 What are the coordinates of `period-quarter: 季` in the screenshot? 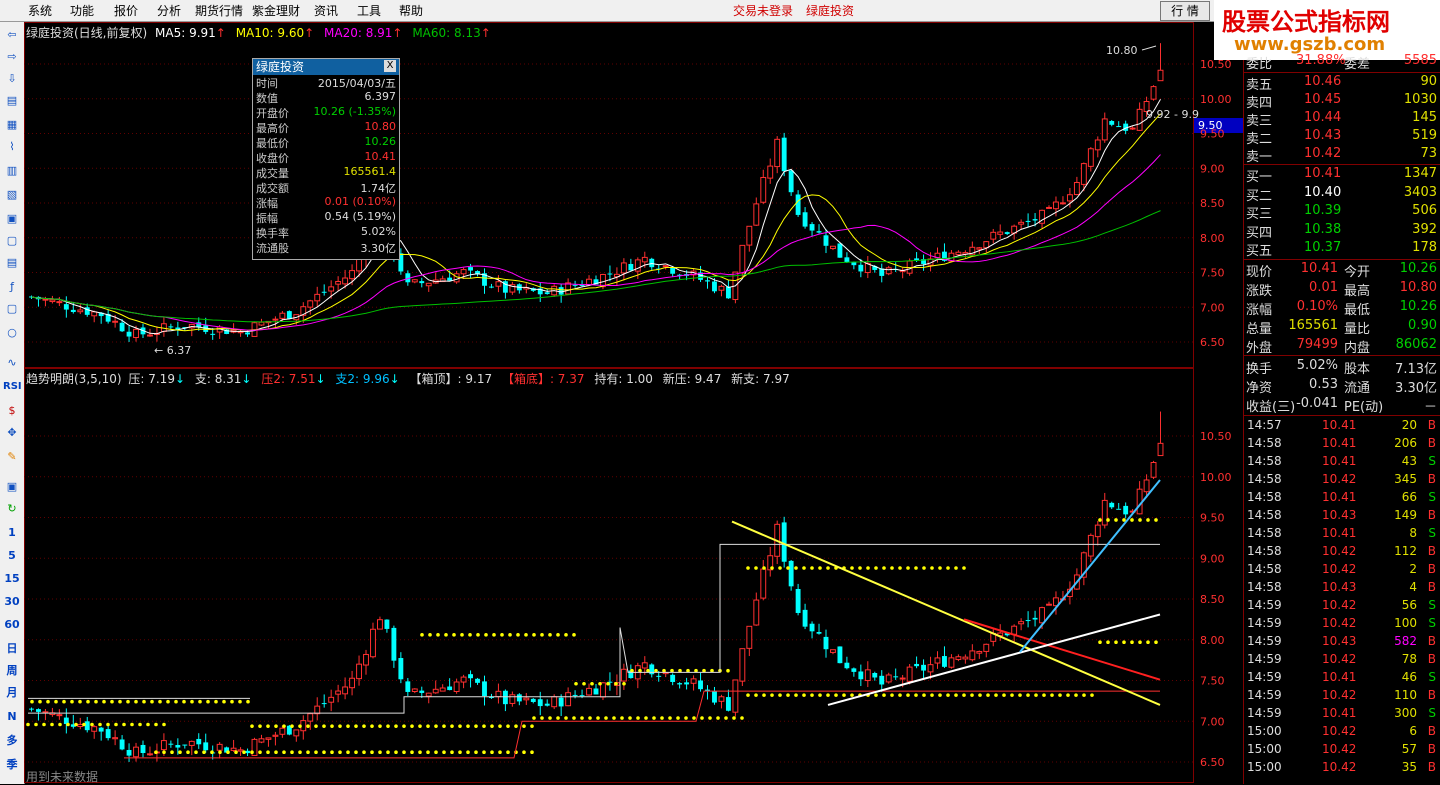 It's located at (12, 765).